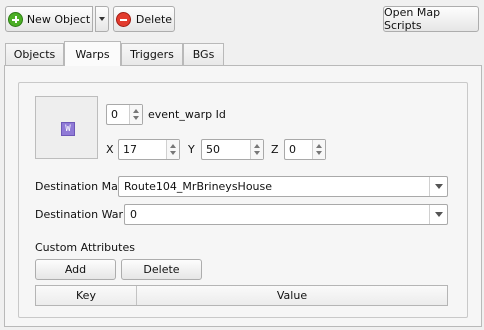 The image size is (484, 330). I want to click on column-header-value: Value, so click(292, 295).